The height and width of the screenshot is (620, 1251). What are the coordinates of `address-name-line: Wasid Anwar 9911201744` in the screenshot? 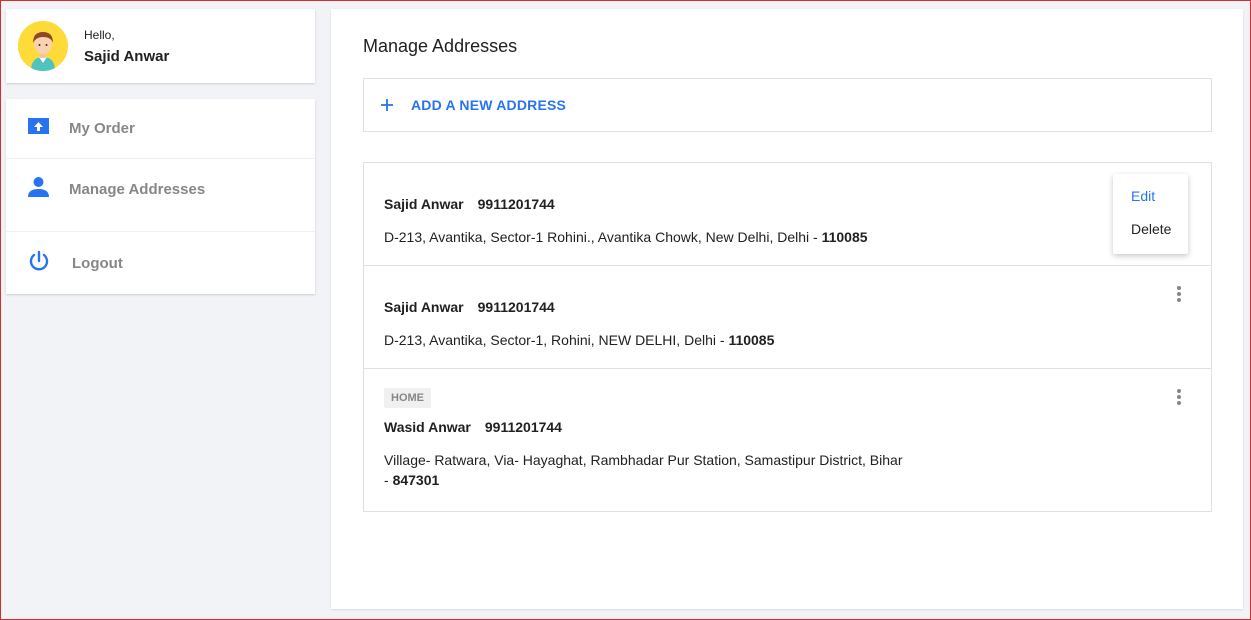 It's located at (797, 427).